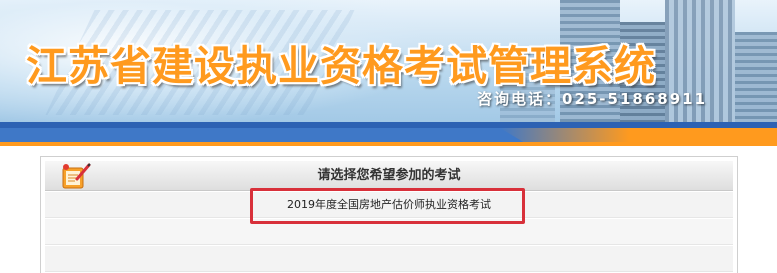 Image resolution: width=777 pixels, height=273 pixels. I want to click on selection-highlight, so click(387, 206).